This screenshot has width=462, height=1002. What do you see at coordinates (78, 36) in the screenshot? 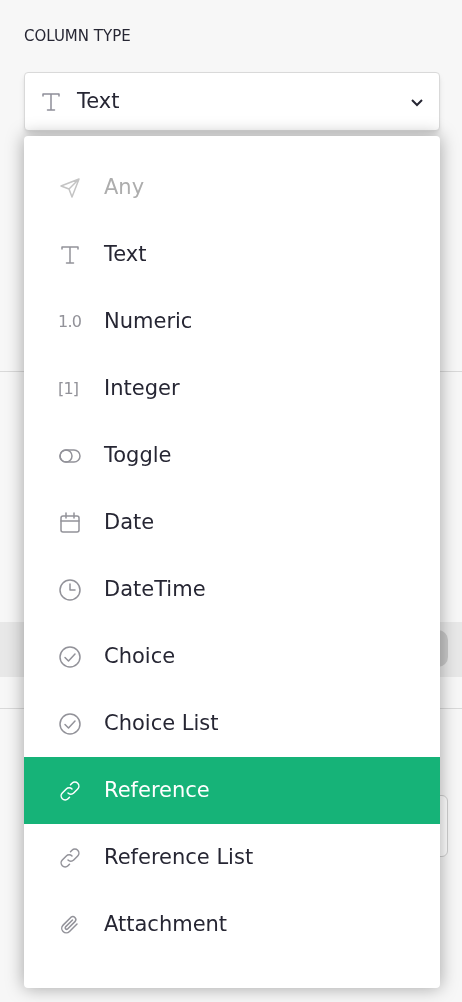
I see `section-label: COLUMN TYPE` at bounding box center [78, 36].